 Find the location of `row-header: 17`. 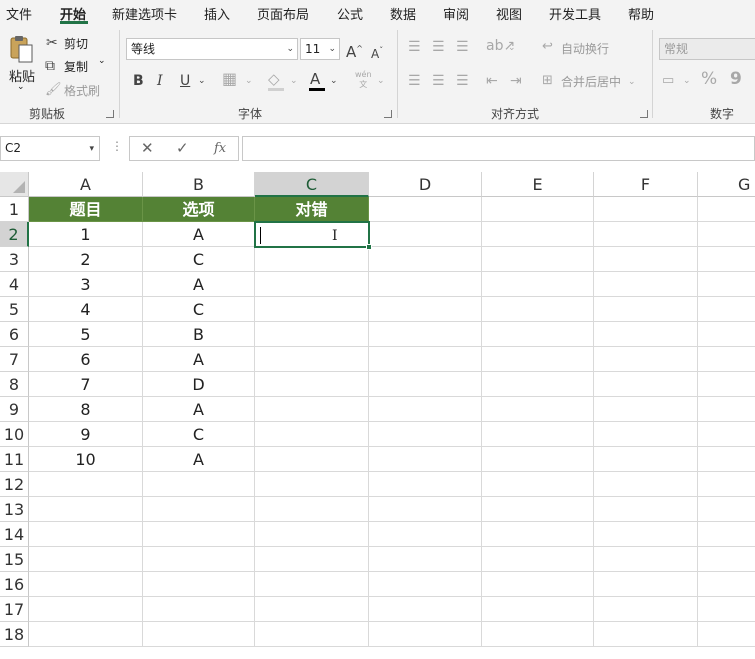

row-header: 17 is located at coordinates (14, 609).